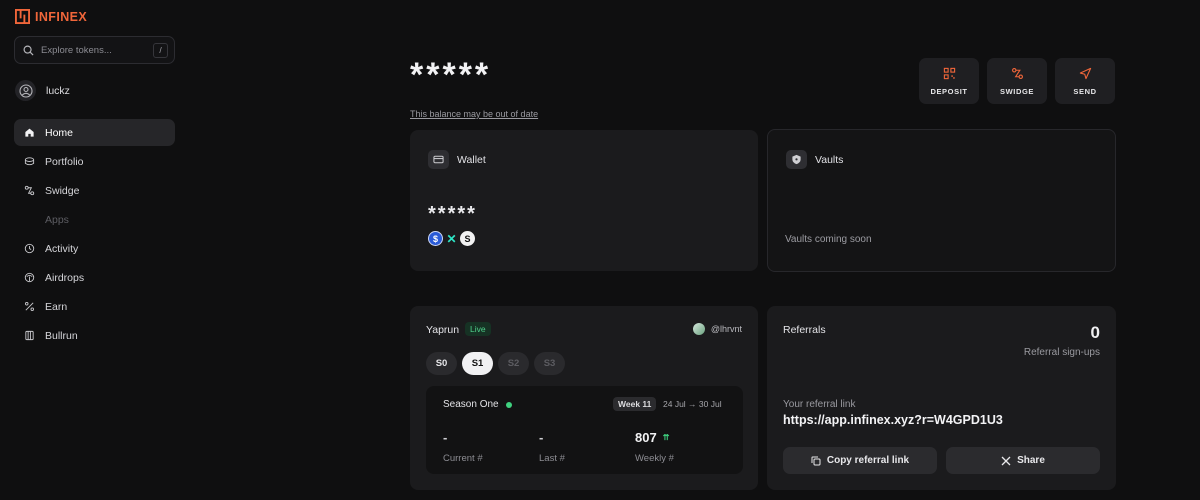  What do you see at coordinates (441, 363) in the screenshot?
I see `tab-season-0: S0` at bounding box center [441, 363].